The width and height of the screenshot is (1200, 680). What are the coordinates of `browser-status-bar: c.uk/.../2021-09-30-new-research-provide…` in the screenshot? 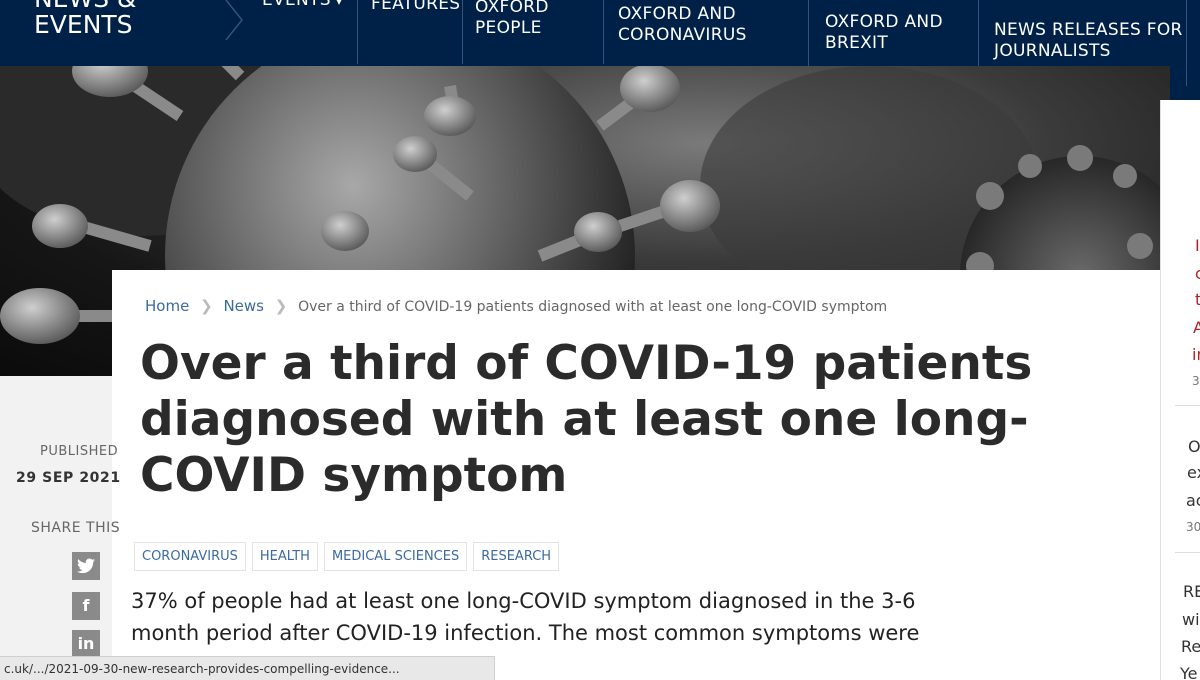 It's located at (247, 668).